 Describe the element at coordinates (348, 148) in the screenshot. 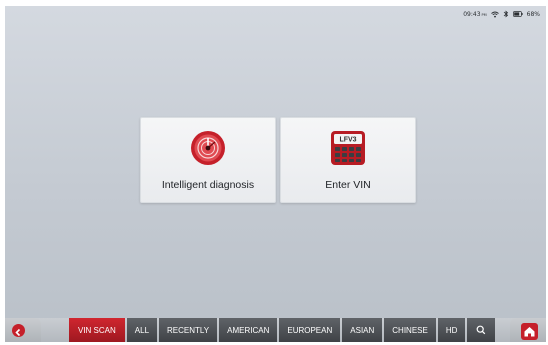

I see `vin-keypad-icon: LFV3` at that location.